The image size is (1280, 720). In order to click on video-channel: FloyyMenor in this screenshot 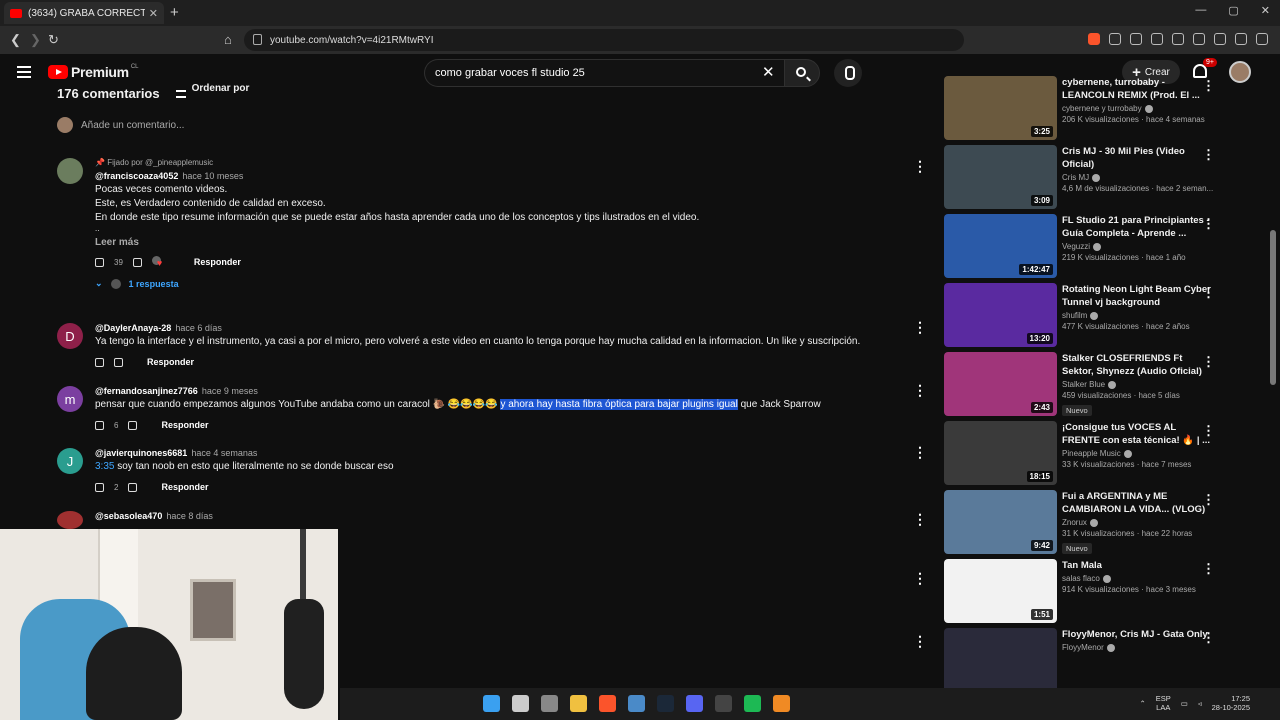, I will do `click(1137, 647)`.